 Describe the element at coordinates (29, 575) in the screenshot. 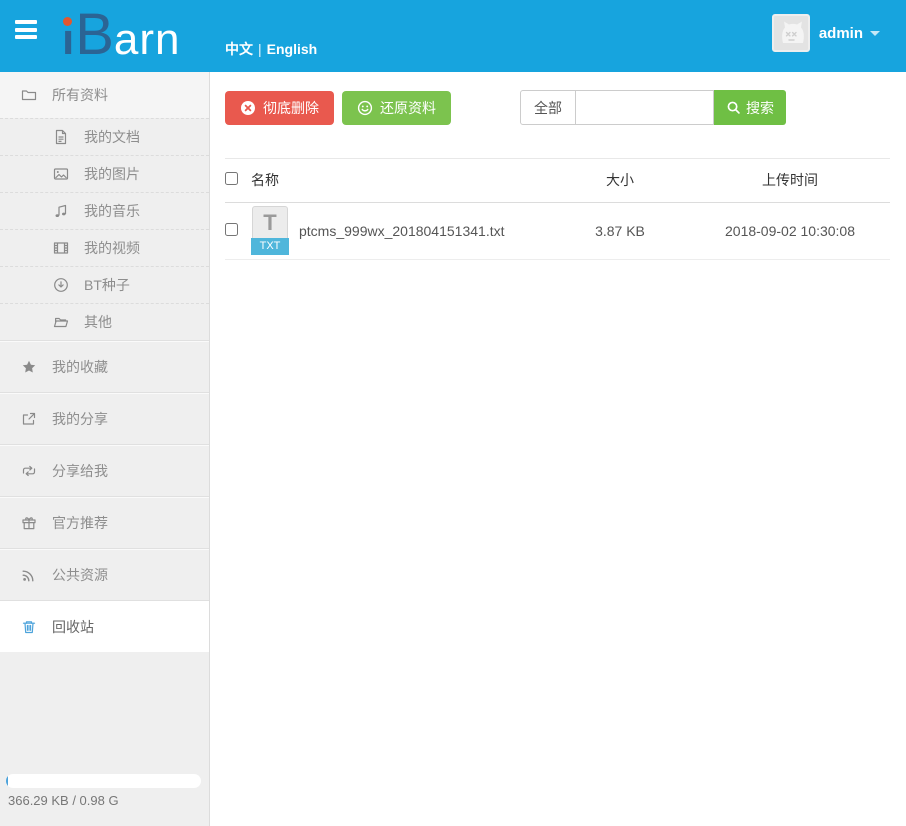

I see `rss-icon` at that location.